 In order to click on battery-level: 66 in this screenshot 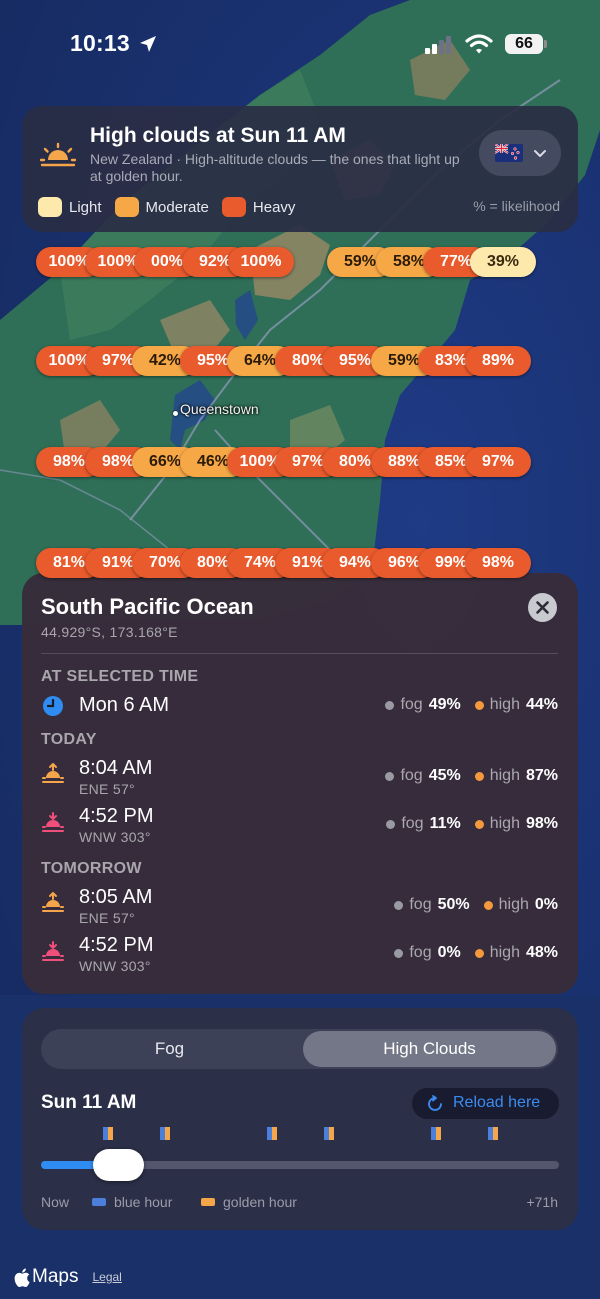, I will do `click(524, 44)`.